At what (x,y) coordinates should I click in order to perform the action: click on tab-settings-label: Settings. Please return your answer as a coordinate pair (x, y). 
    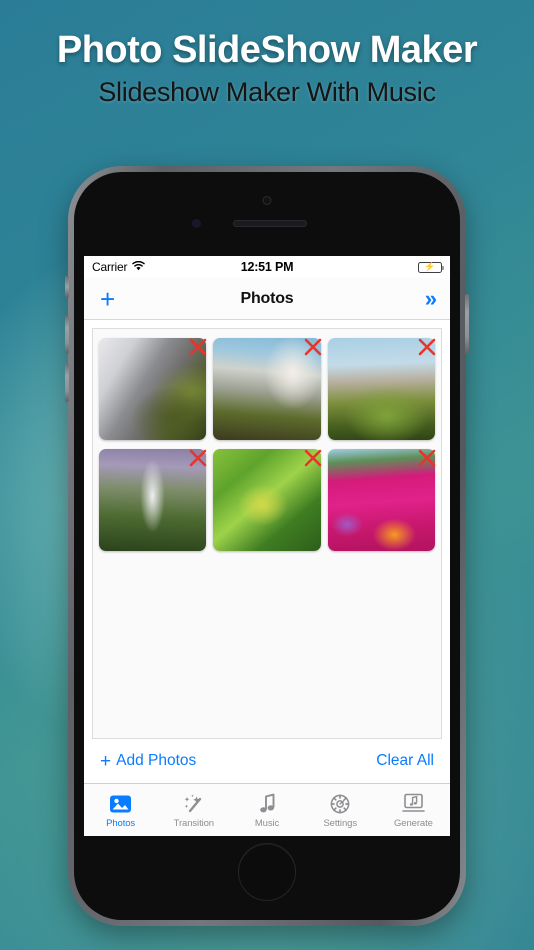
    Looking at the image, I should click on (340, 823).